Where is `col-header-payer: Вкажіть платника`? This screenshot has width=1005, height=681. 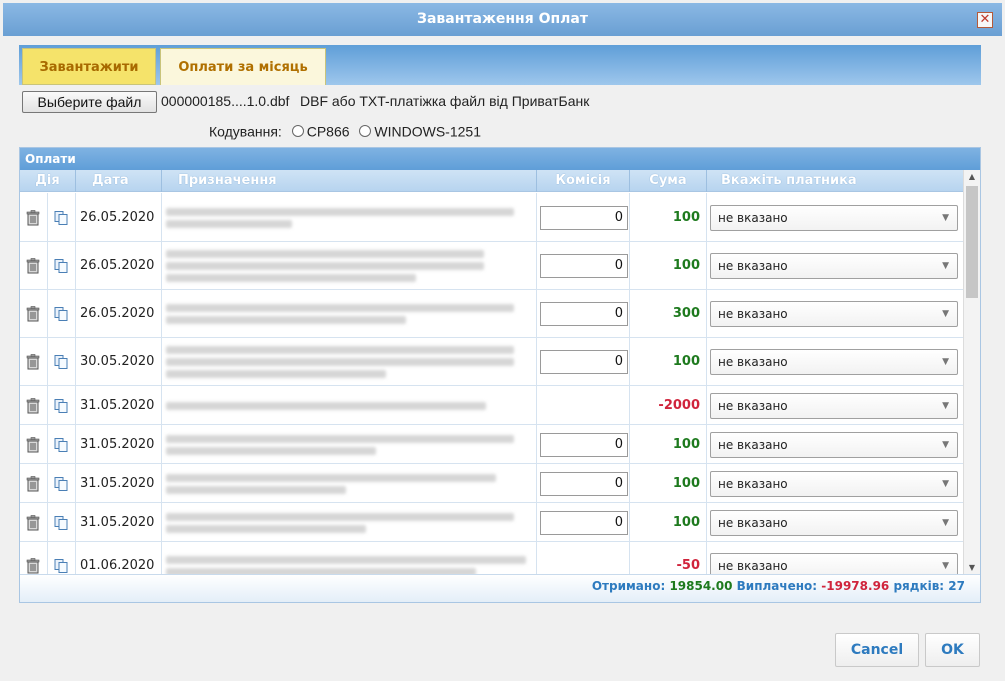
col-header-payer: Вкажіть платника is located at coordinates (835, 181).